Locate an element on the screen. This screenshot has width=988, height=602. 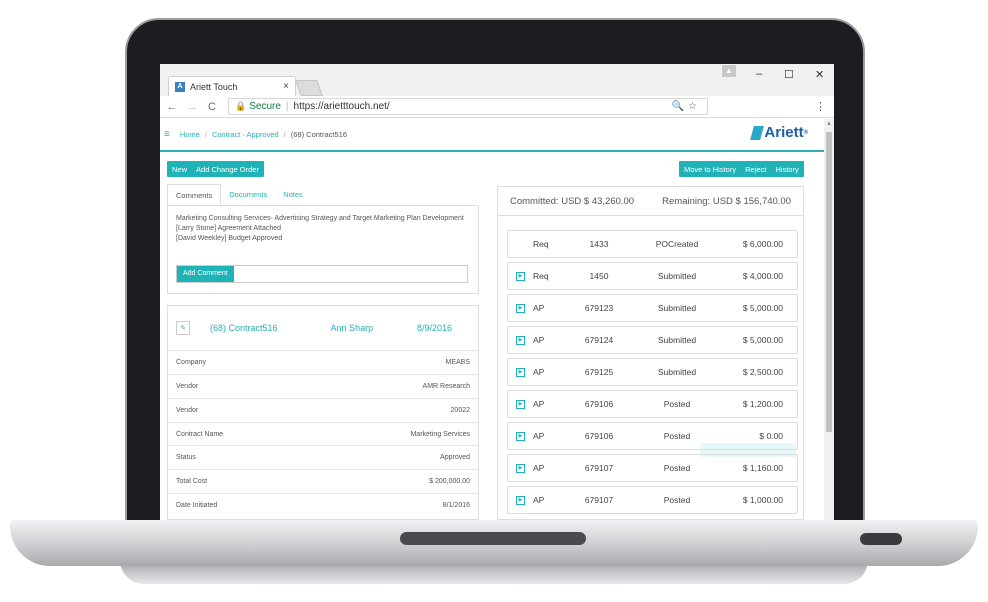
tab-notes: Notes is located at coordinates (293, 195).